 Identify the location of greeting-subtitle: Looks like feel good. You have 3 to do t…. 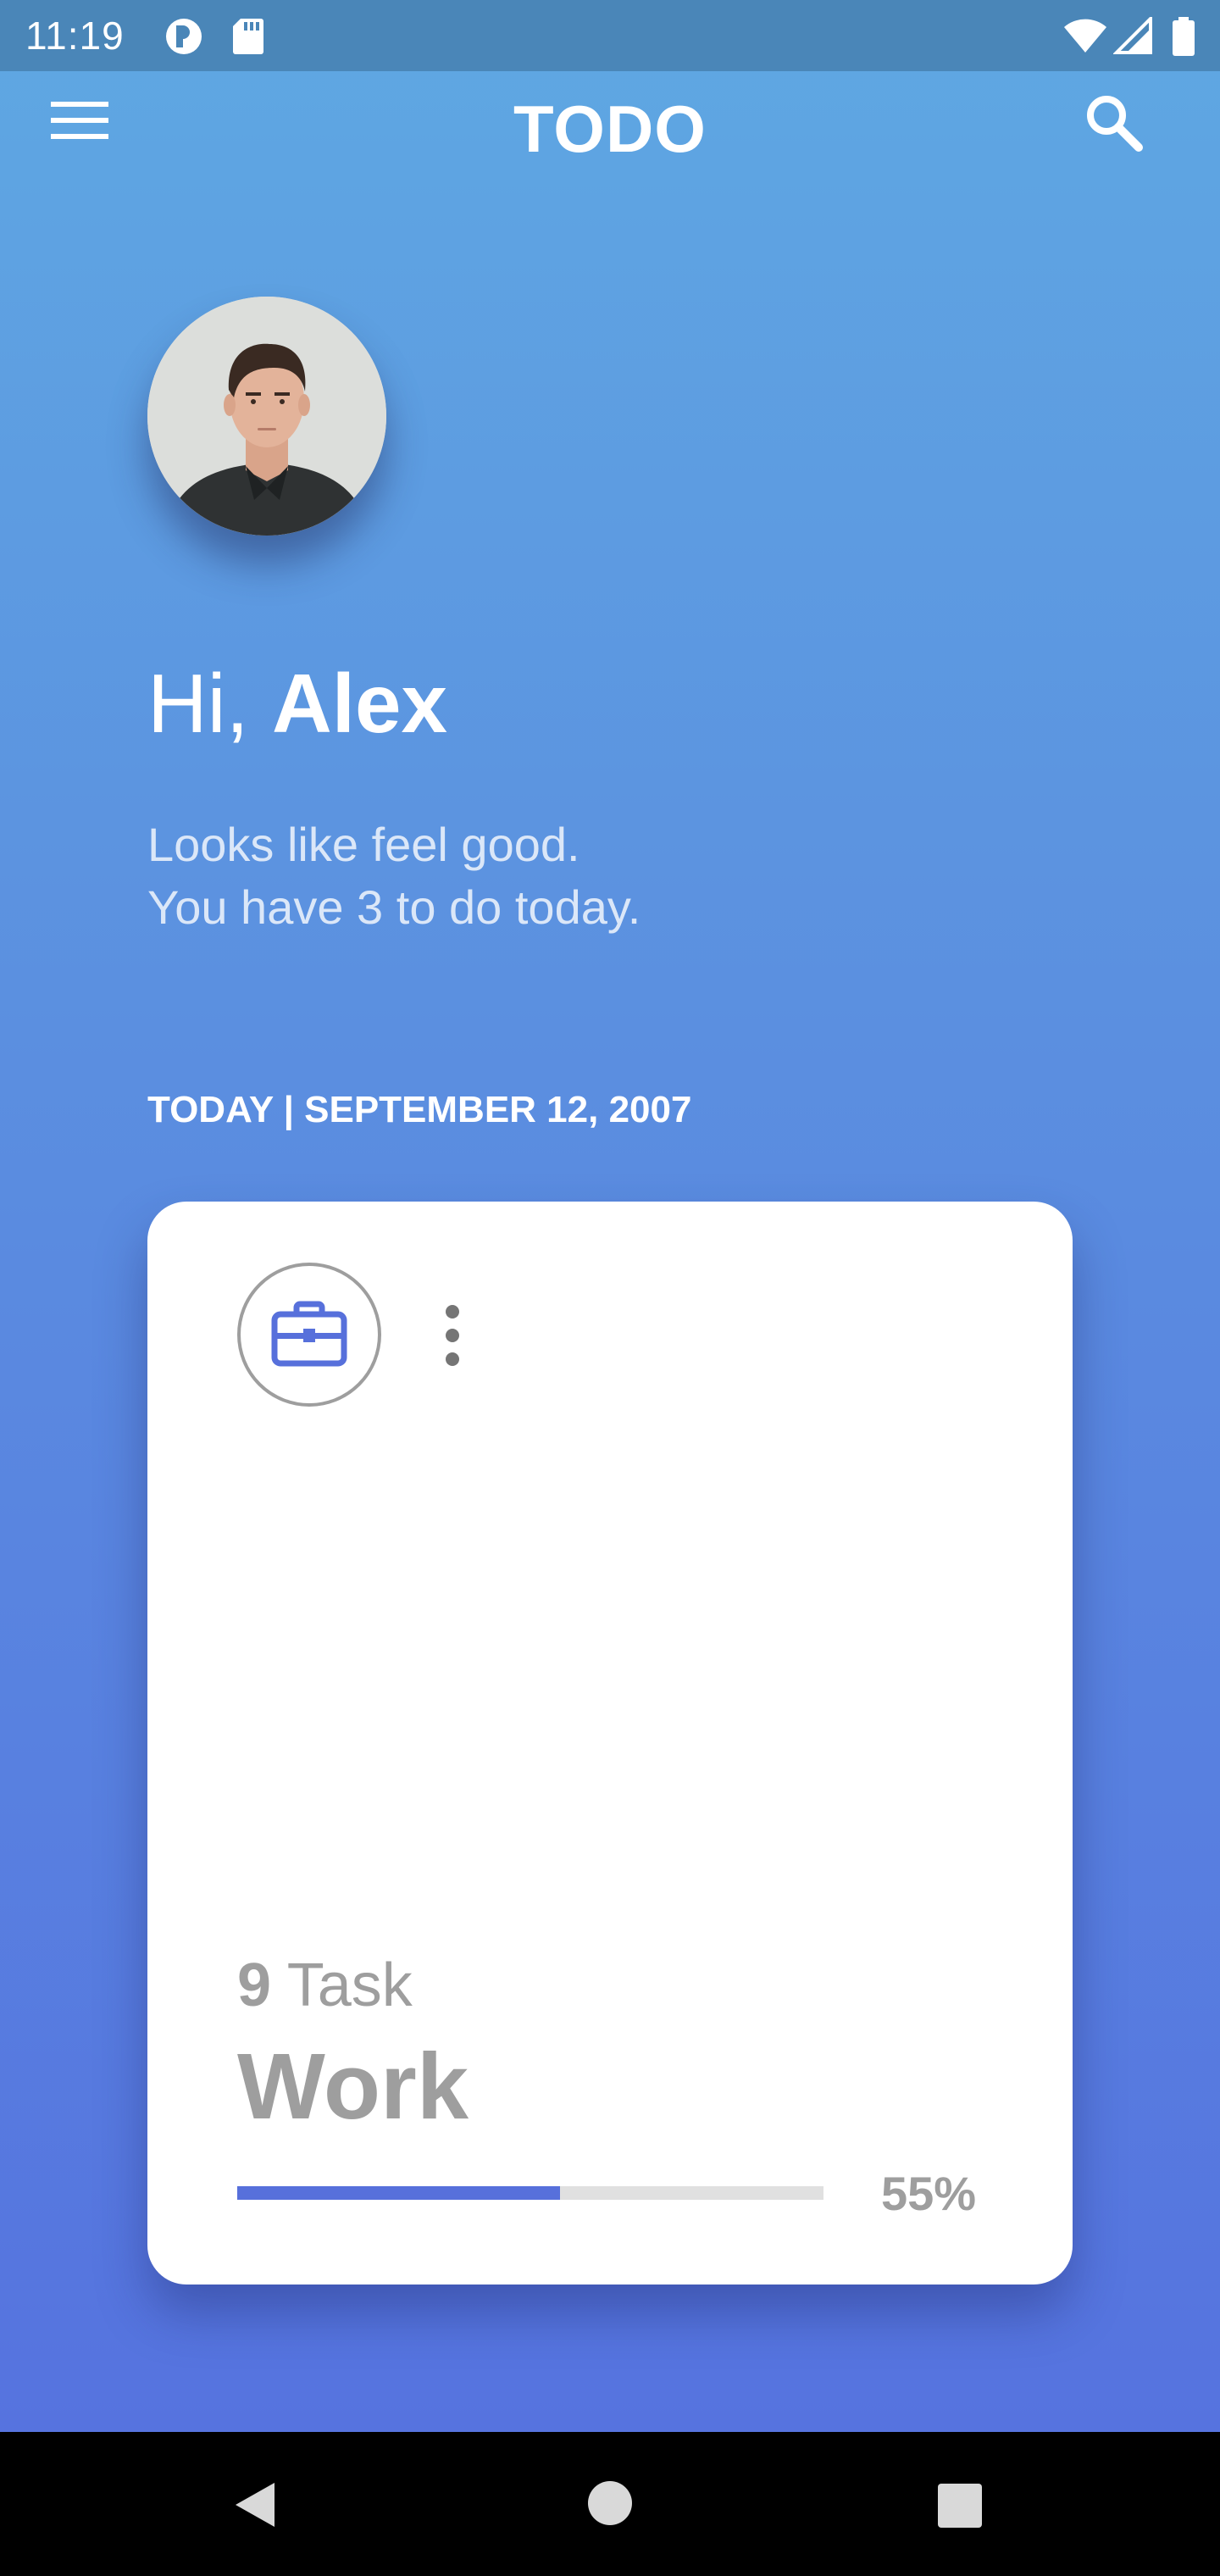
(393, 876).